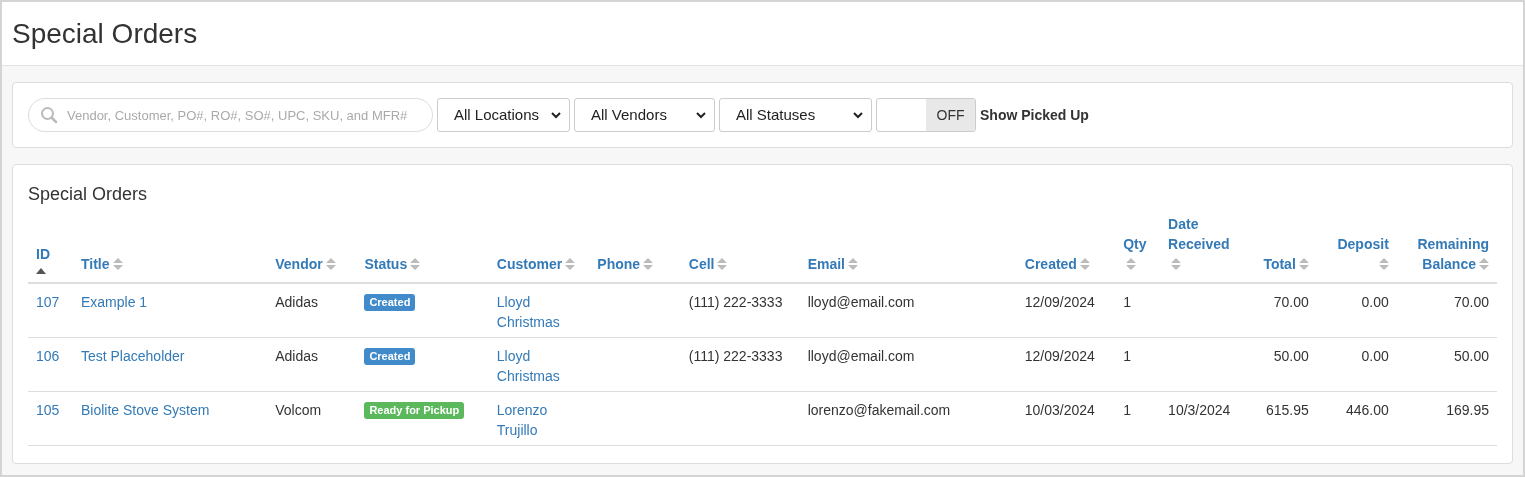 The width and height of the screenshot is (1525, 477). What do you see at coordinates (114, 302) in the screenshot?
I see `title-link: Example 1` at bounding box center [114, 302].